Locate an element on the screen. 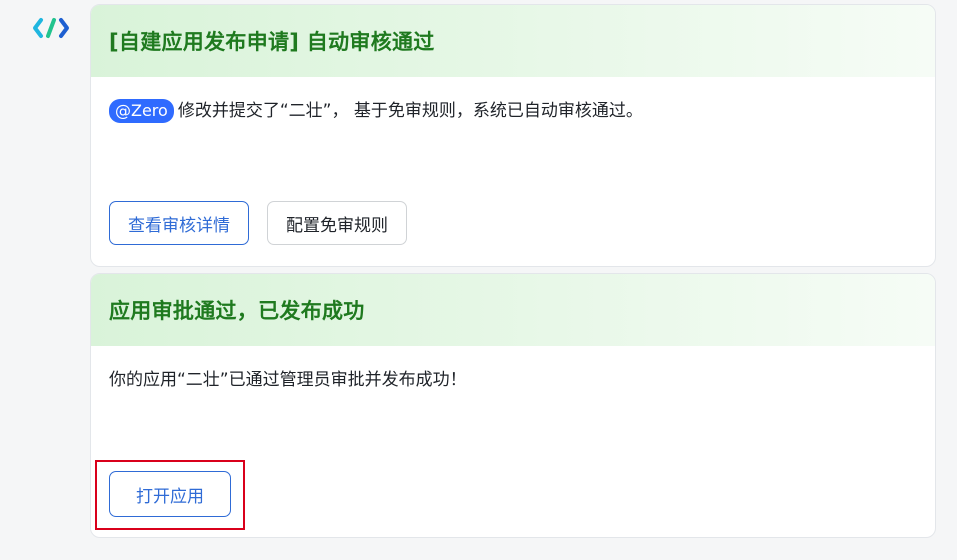 Image resolution: width=957 pixels, height=560 pixels. configure-exemption-rules-button: 配置免审规则 is located at coordinates (337, 223).